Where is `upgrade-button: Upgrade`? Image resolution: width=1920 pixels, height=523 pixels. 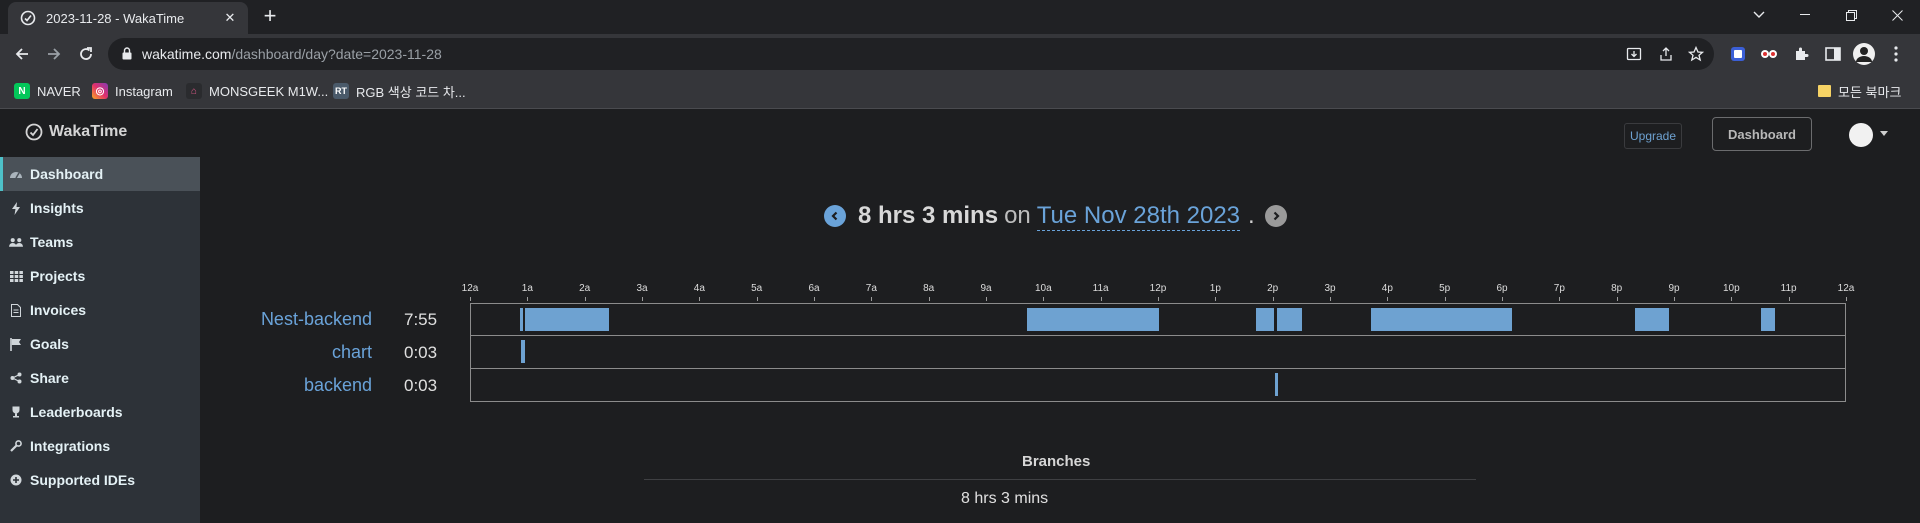 upgrade-button: Upgrade is located at coordinates (1653, 136).